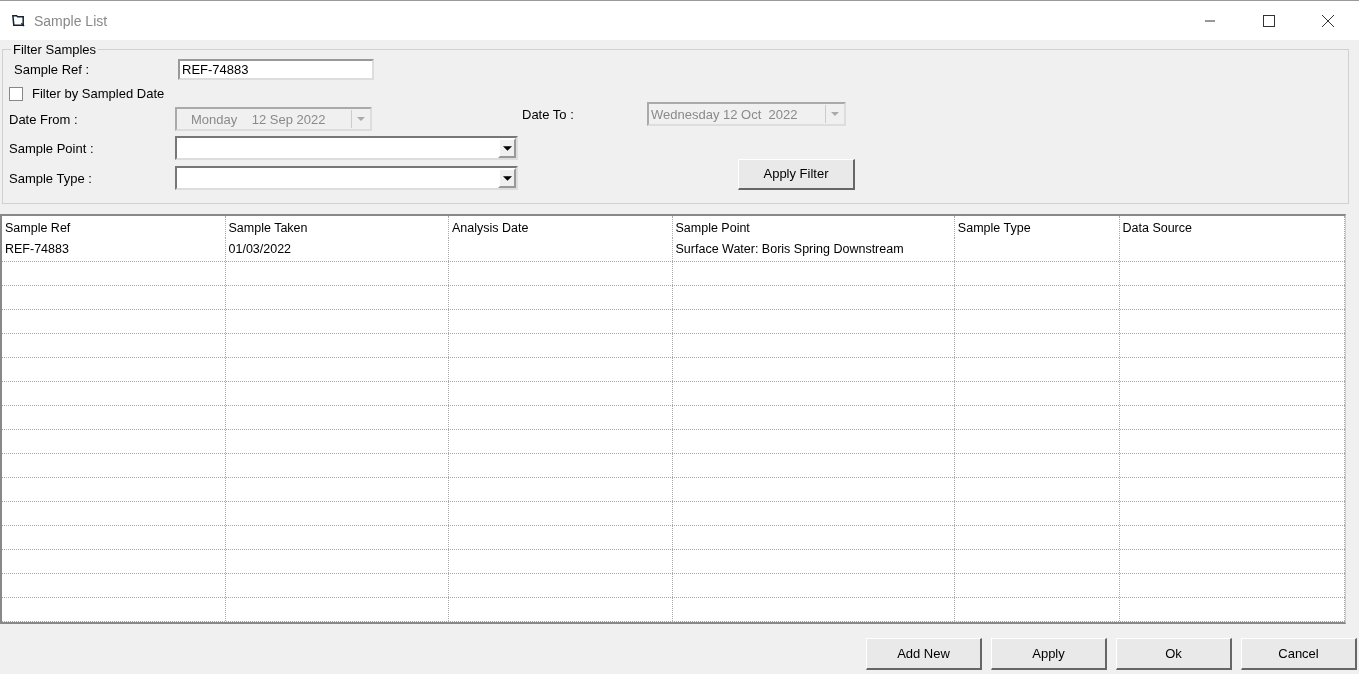 The height and width of the screenshot is (674, 1359). Describe the element at coordinates (51, 178) in the screenshot. I see `field-label: Sample Type :` at that location.